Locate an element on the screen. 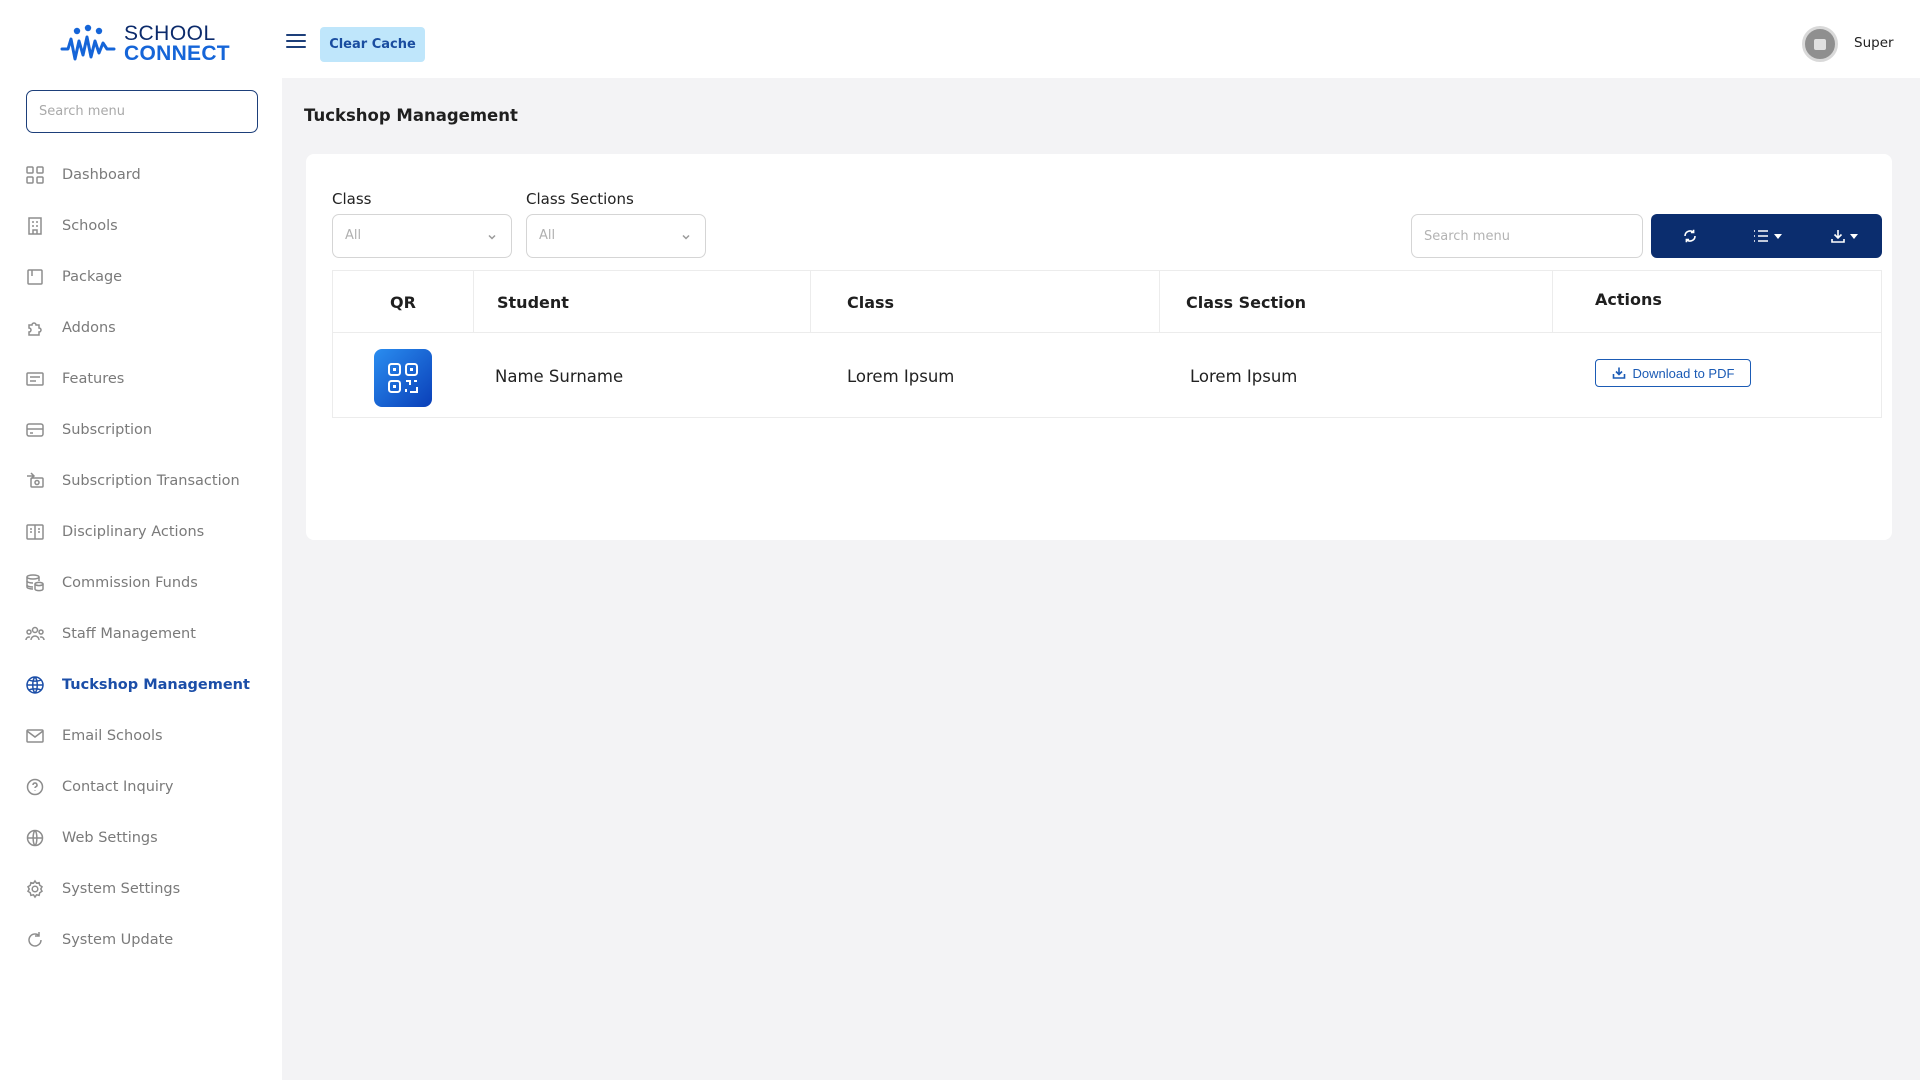  class-sections-select-value: All is located at coordinates (547, 235).